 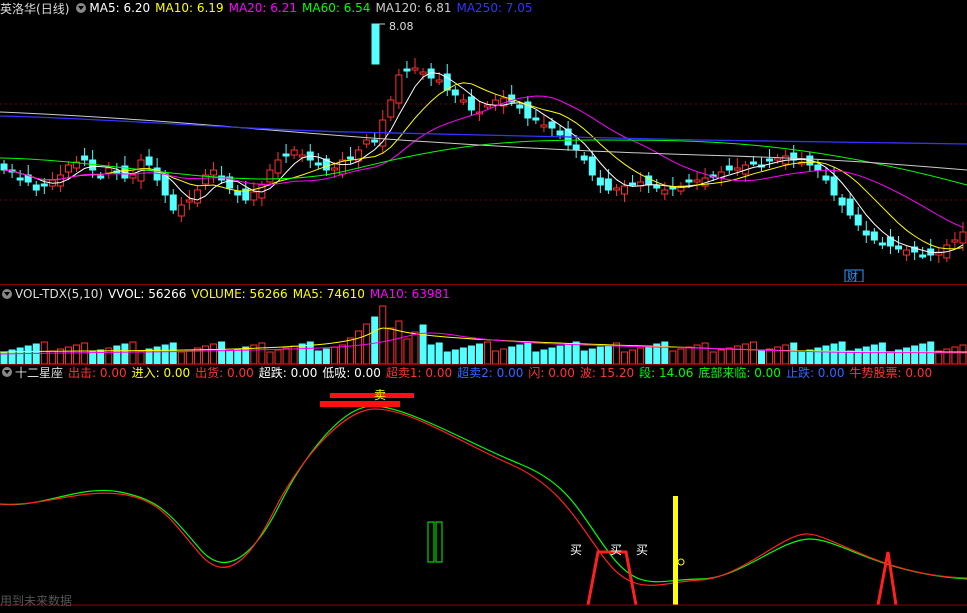 What do you see at coordinates (161, 372) in the screenshot?
I see `ind-label-2: 进入: 0.00` at bounding box center [161, 372].